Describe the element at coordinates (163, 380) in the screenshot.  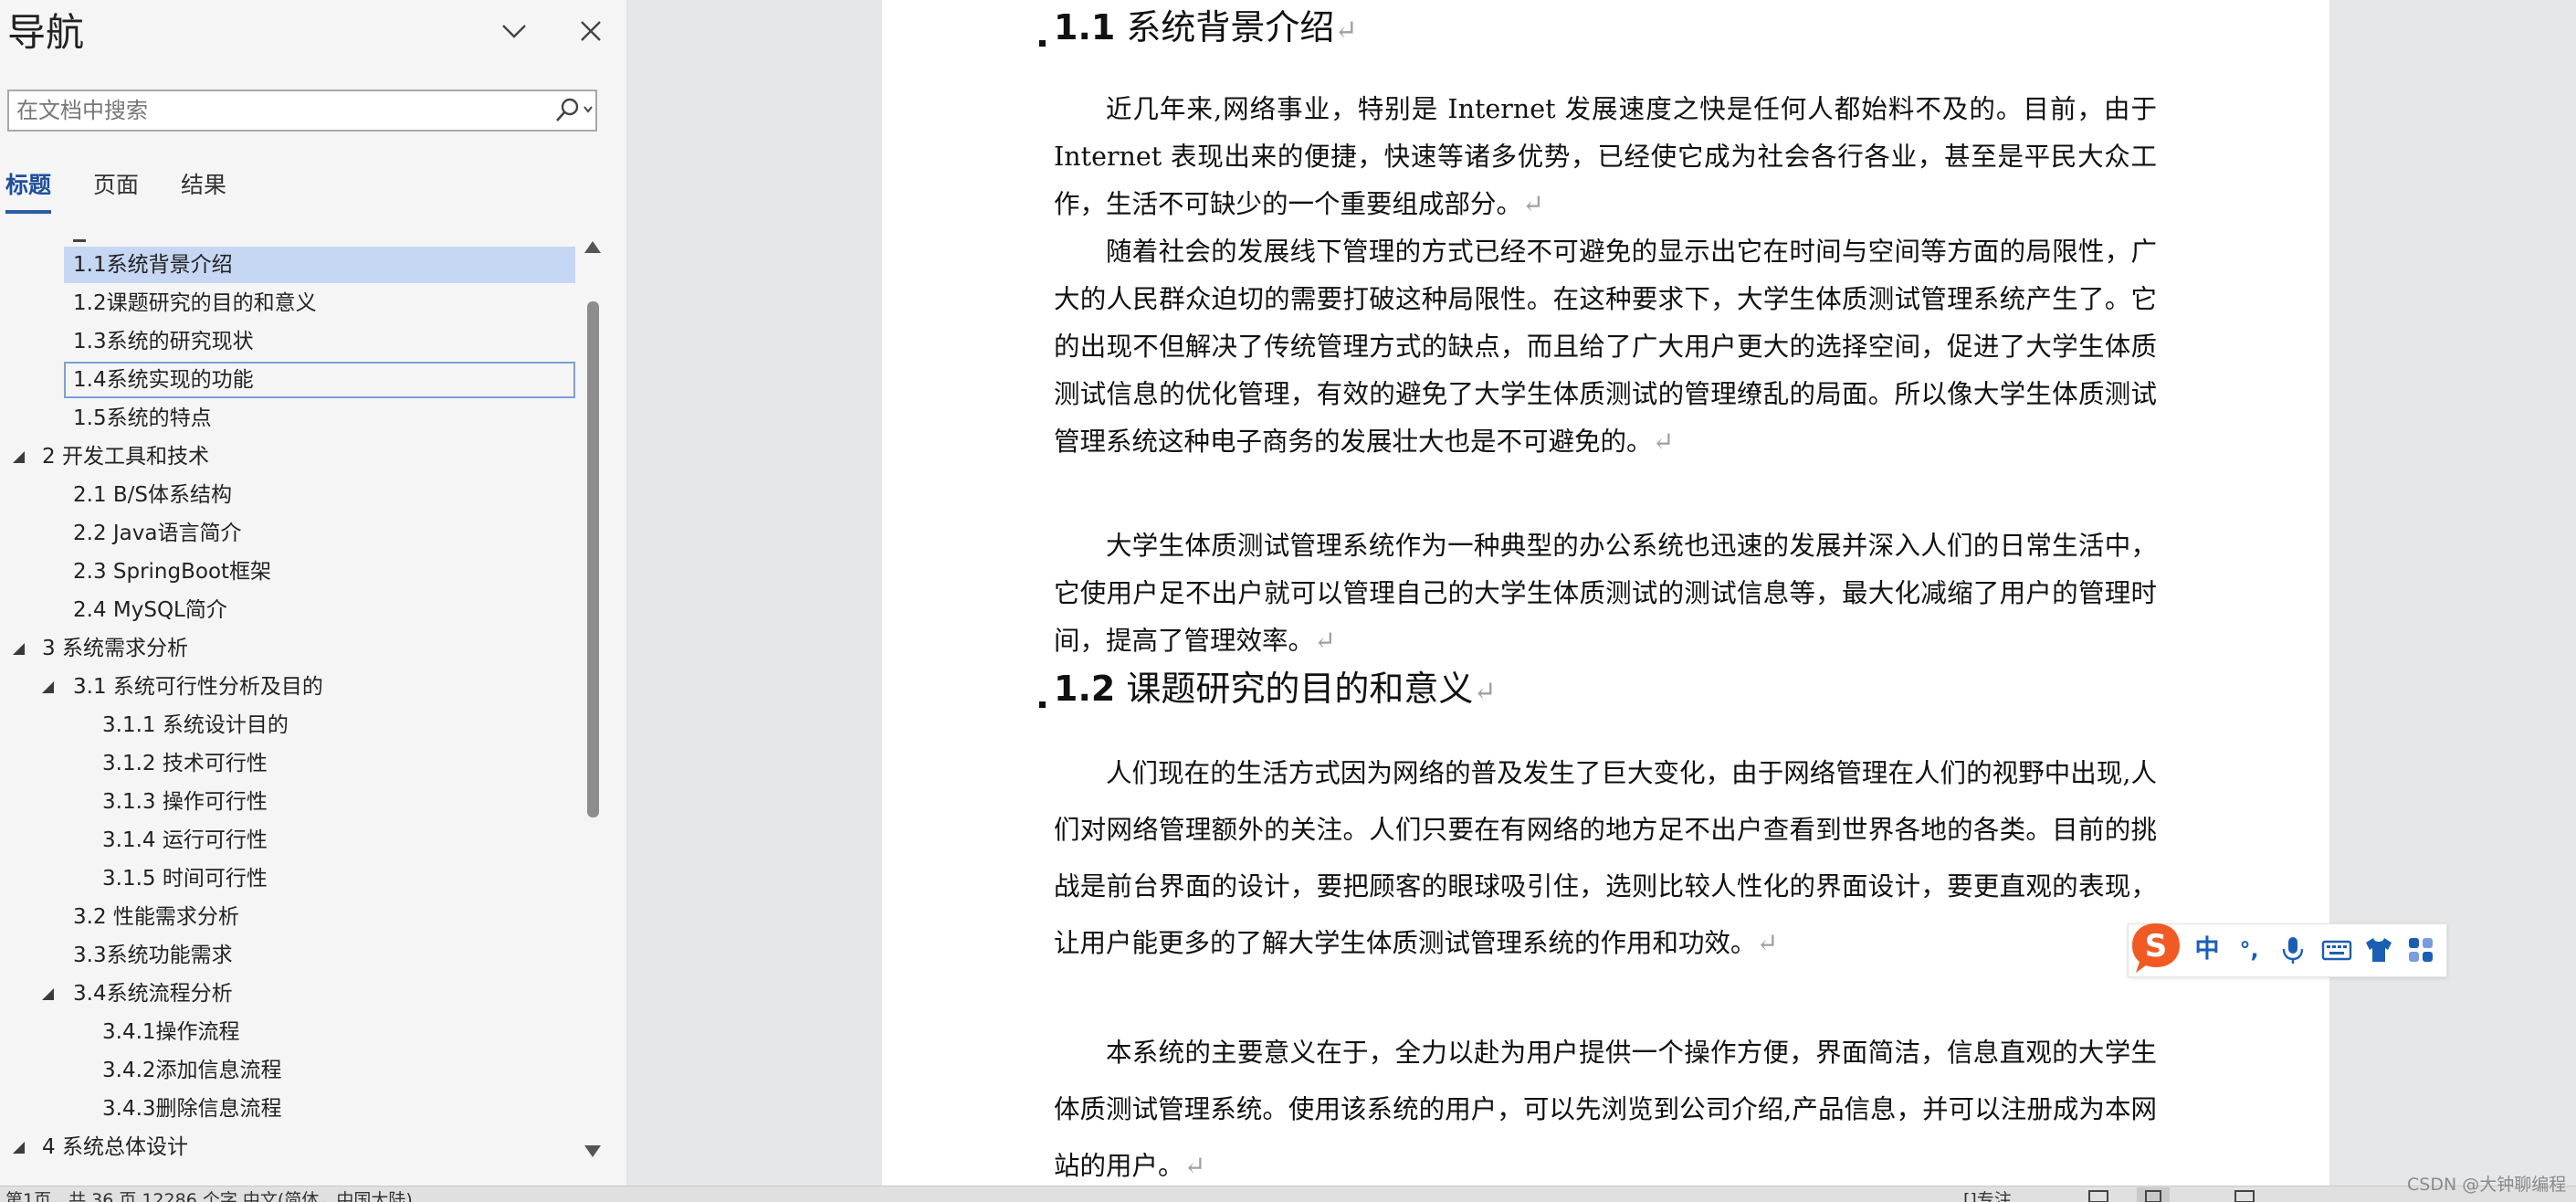
I see `outline-item-label: 1.4系统实现的功能` at that location.